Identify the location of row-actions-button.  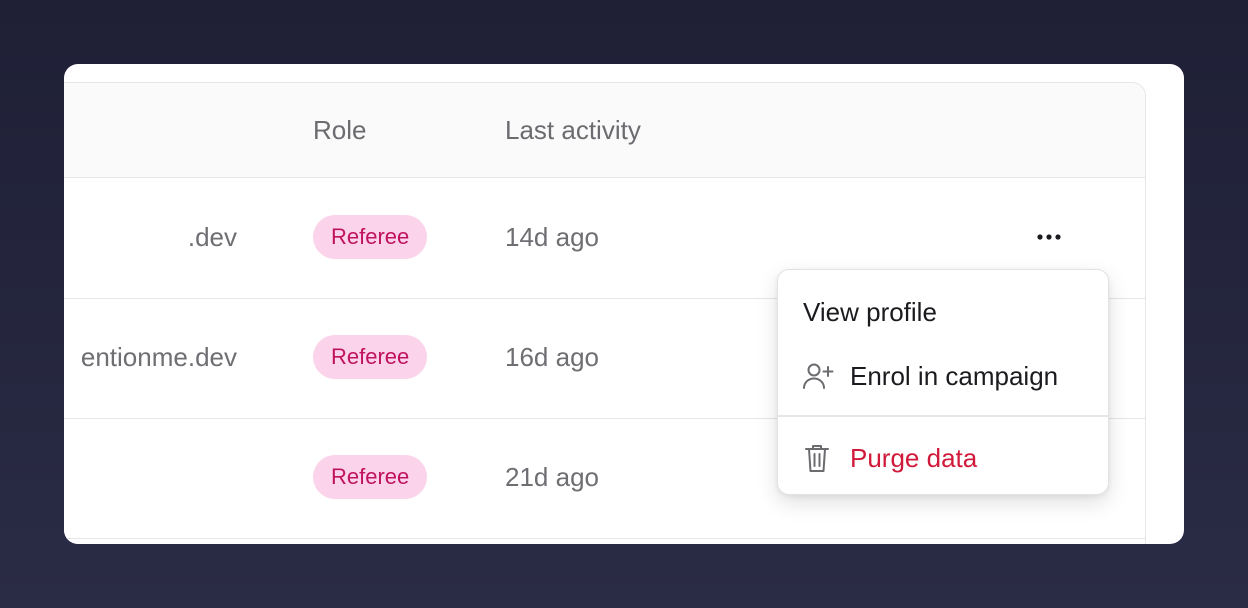
(1049, 237).